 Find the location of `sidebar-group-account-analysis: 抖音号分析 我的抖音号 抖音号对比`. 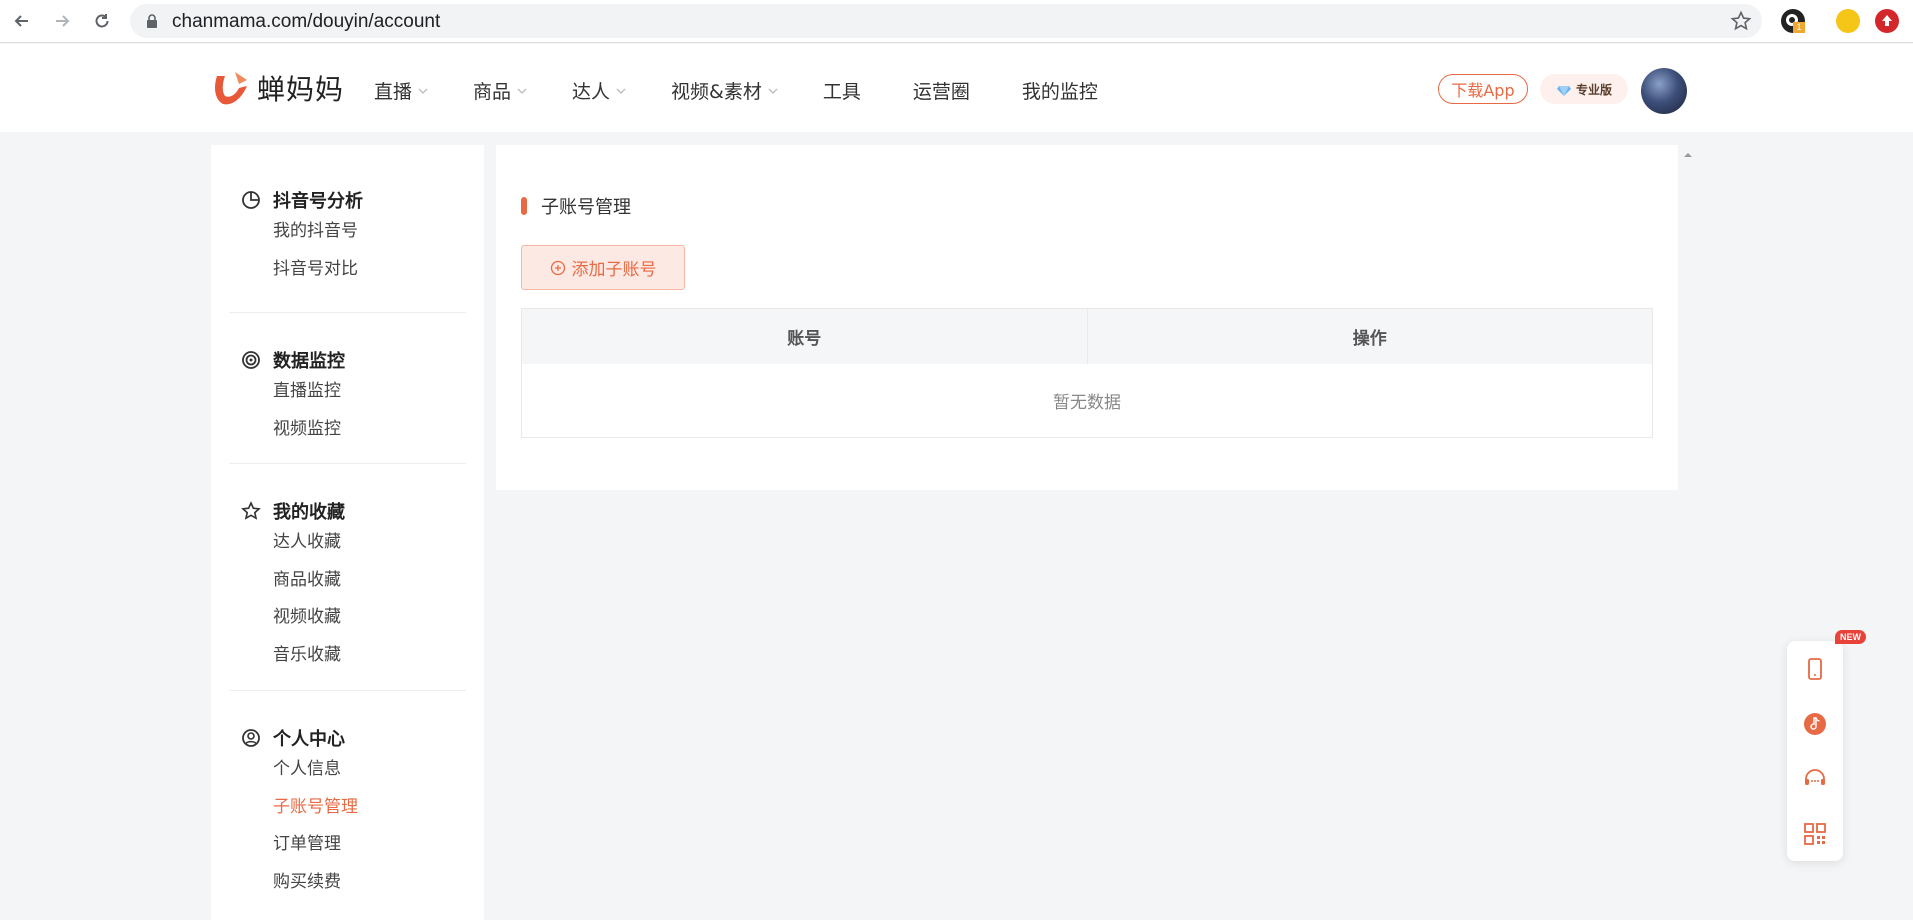

sidebar-group-account-analysis: 抖音号分析 我的抖音号 抖音号对比 is located at coordinates (347, 229).